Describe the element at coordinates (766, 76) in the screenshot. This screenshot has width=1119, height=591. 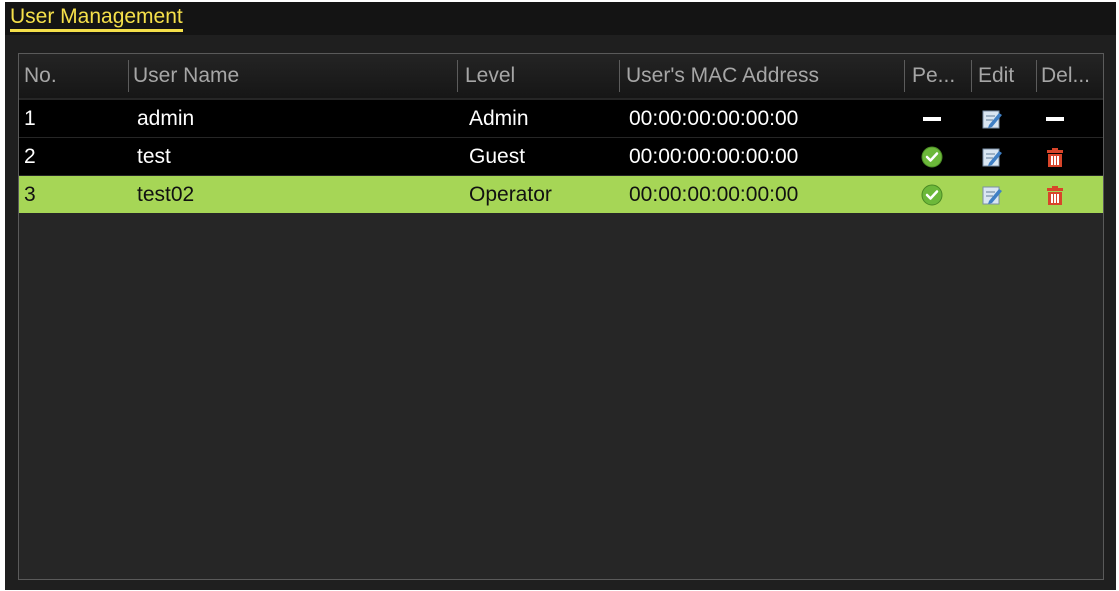
I see `column-header-mac-address: User's MAC Address` at that location.